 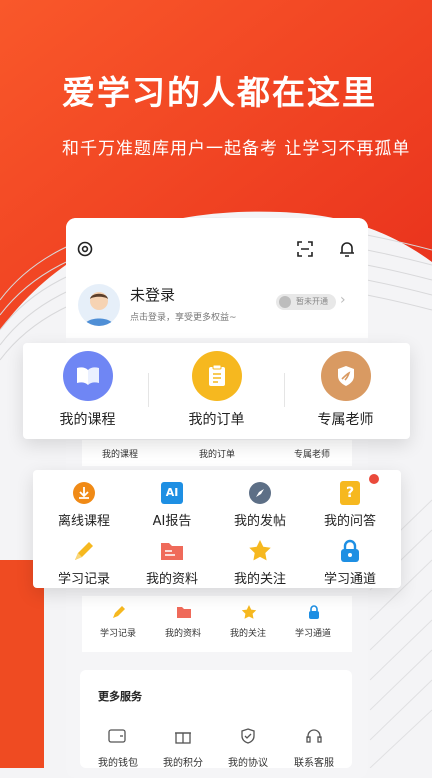 What do you see at coordinates (217, 311) in the screenshot?
I see `profile-row: 未登录 点击登录，享受更多权益~ 暂未开通 ›` at bounding box center [217, 311].